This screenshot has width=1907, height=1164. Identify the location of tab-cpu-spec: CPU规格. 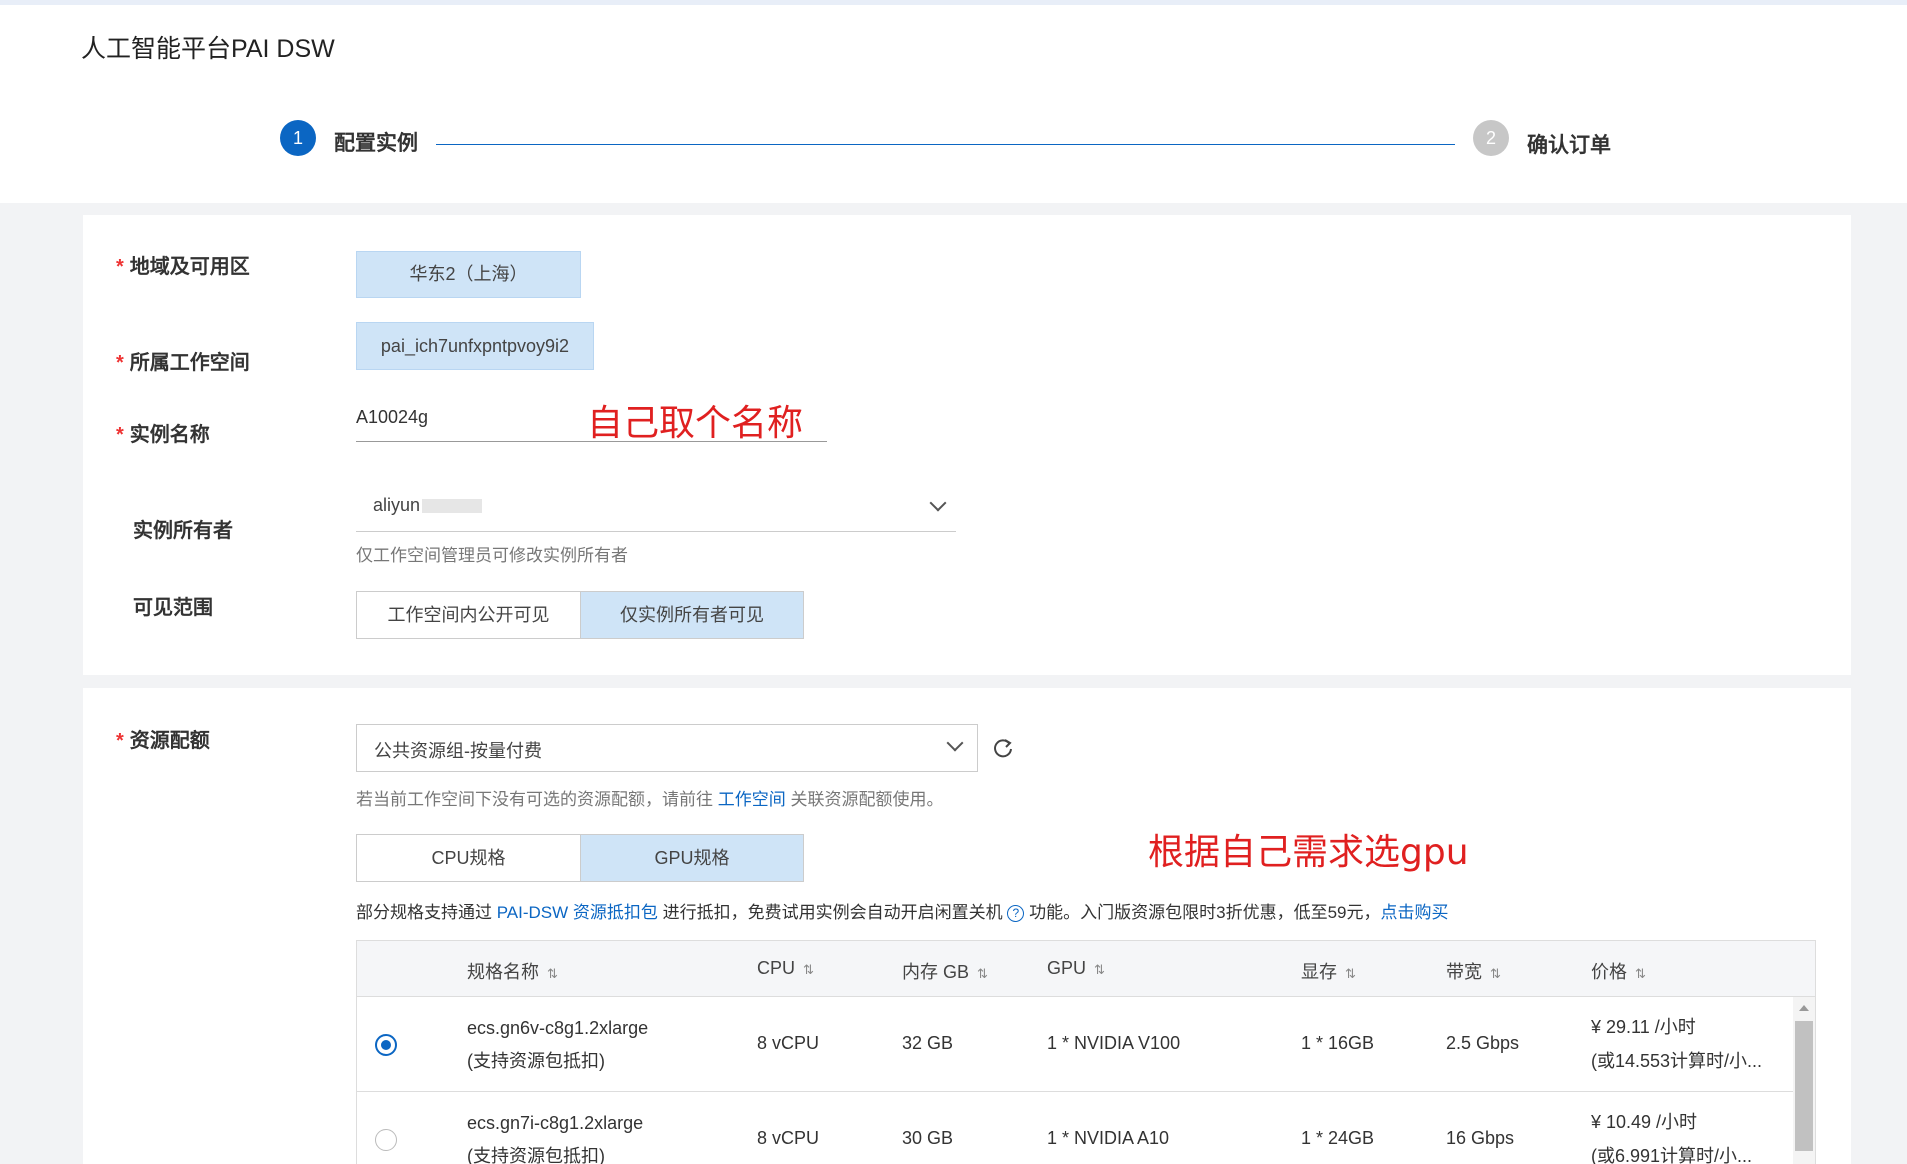
(469, 858).